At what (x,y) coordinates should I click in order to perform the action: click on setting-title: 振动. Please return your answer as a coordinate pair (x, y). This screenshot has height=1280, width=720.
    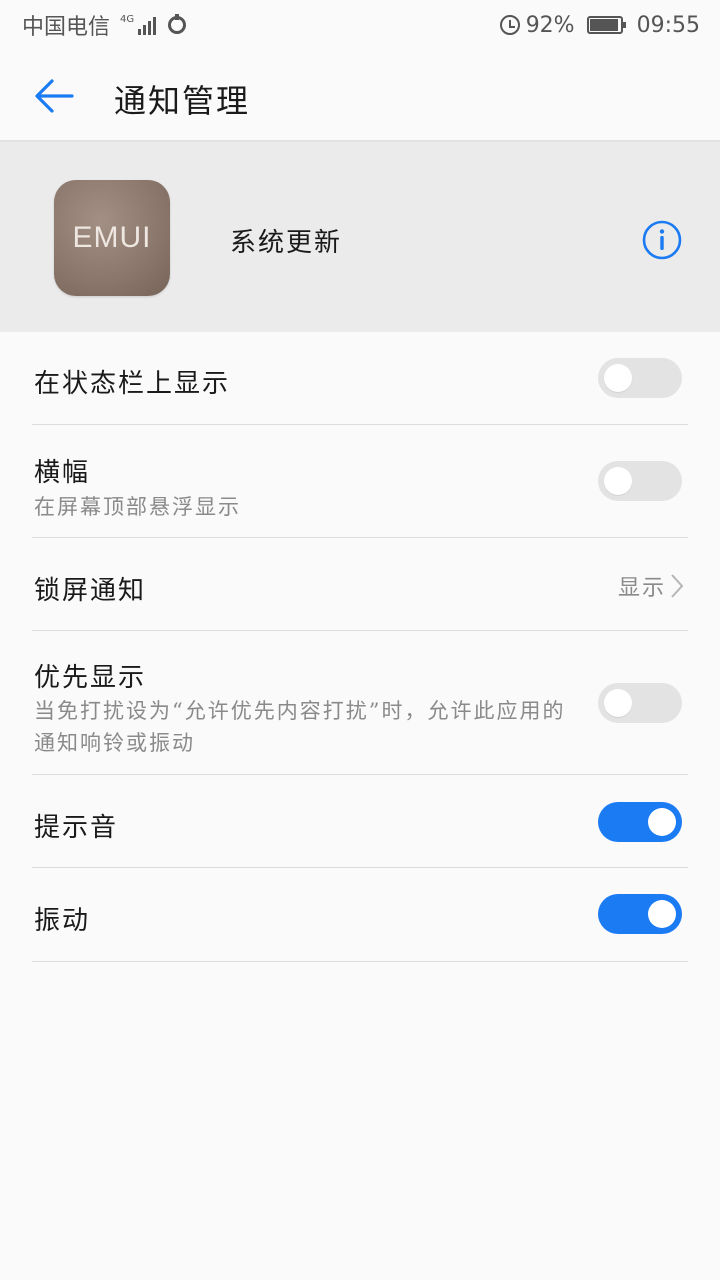
    Looking at the image, I should click on (62, 921).